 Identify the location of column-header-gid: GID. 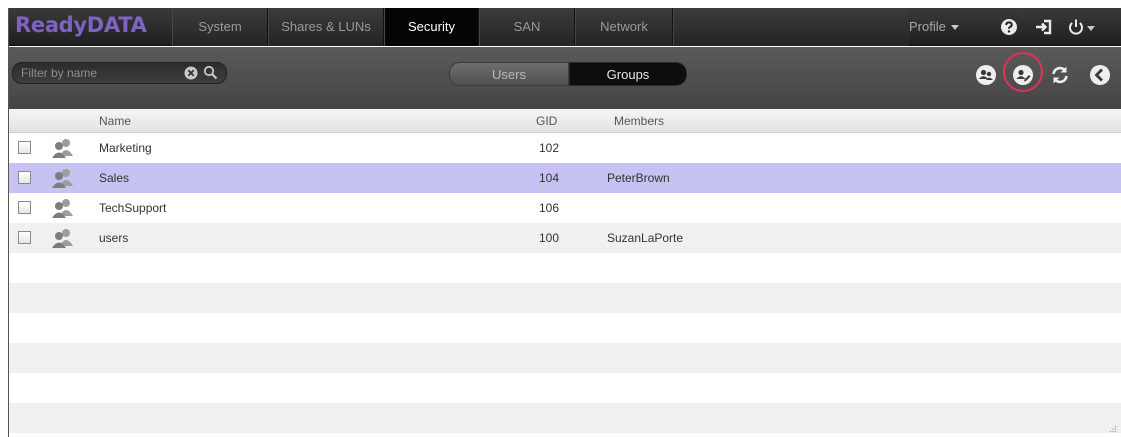
(546, 121).